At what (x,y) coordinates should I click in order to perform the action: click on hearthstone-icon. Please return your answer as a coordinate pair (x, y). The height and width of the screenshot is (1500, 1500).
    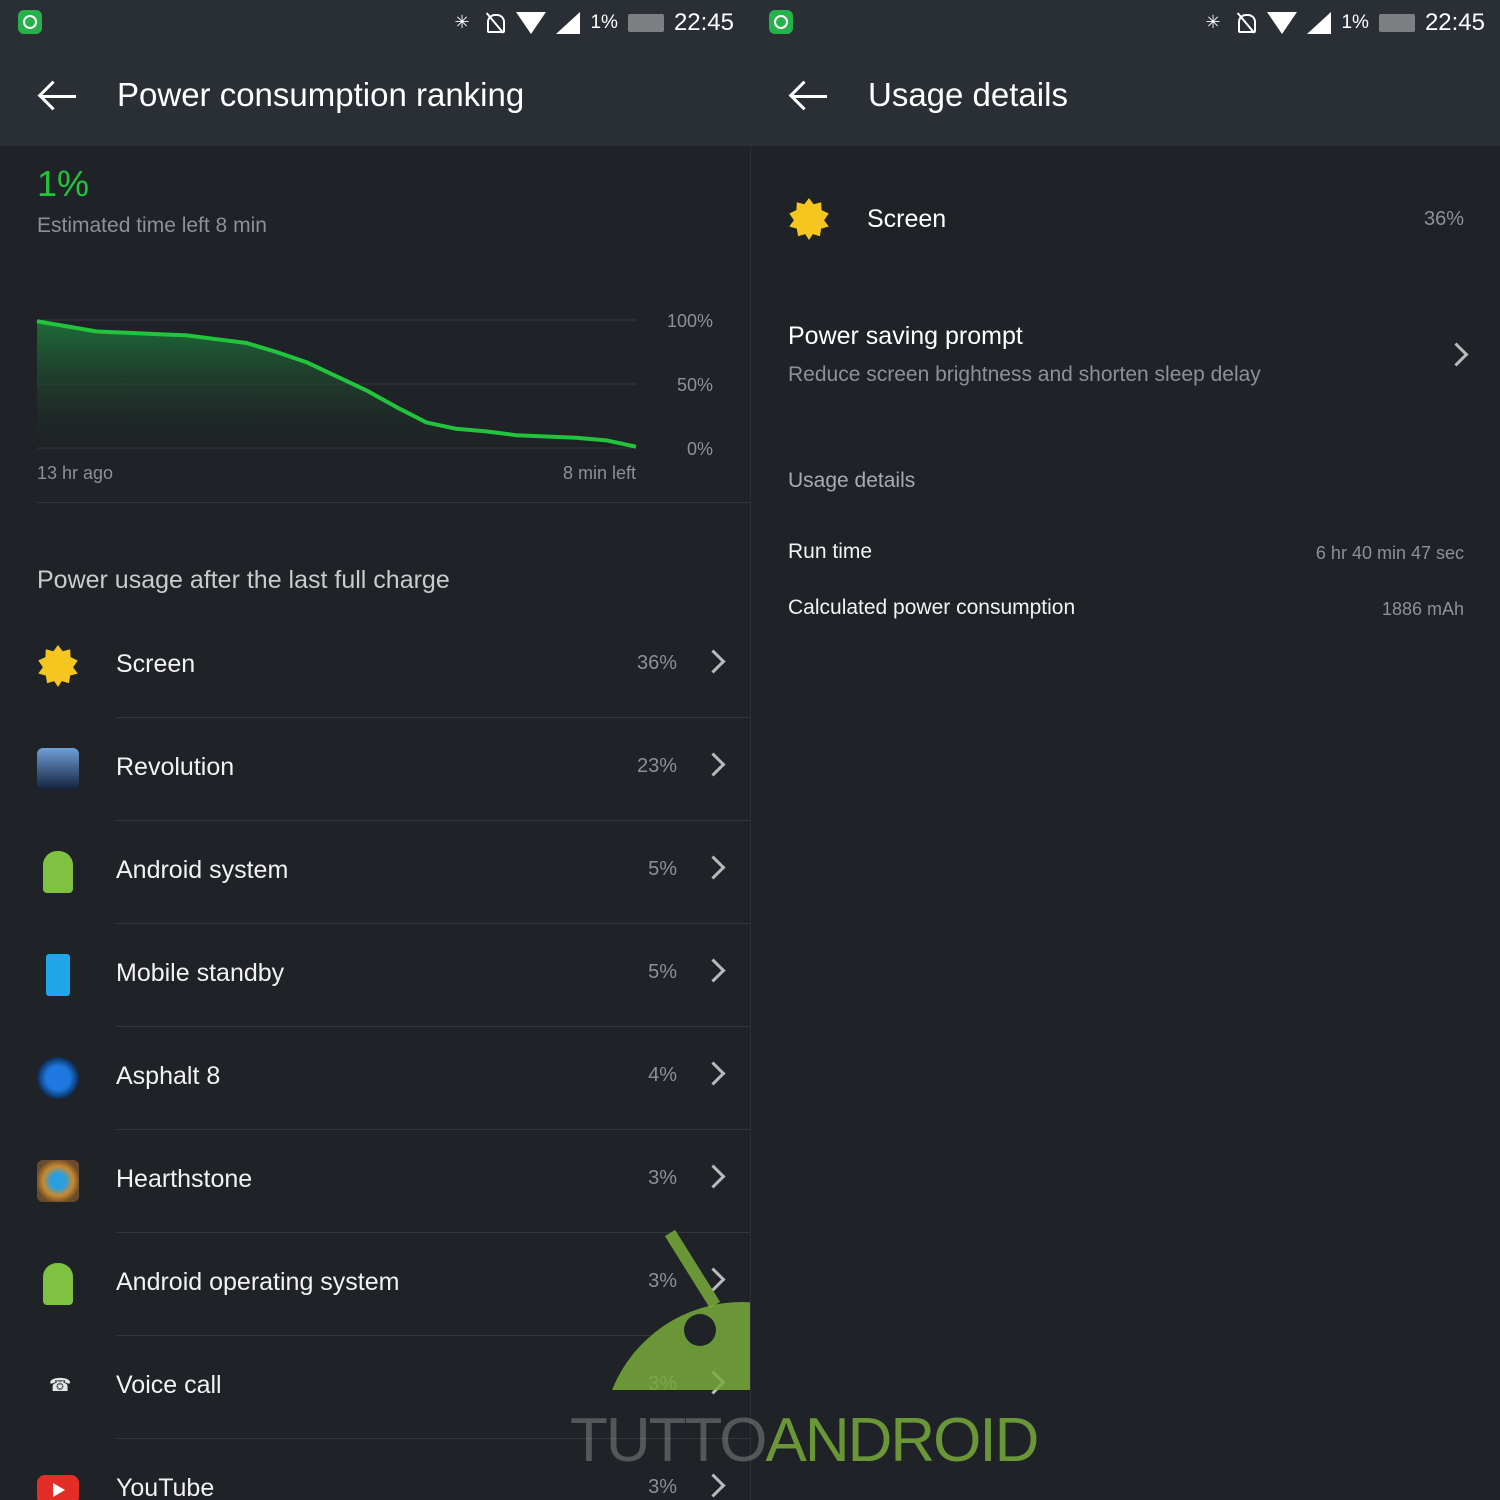
    Looking at the image, I should click on (58, 1181).